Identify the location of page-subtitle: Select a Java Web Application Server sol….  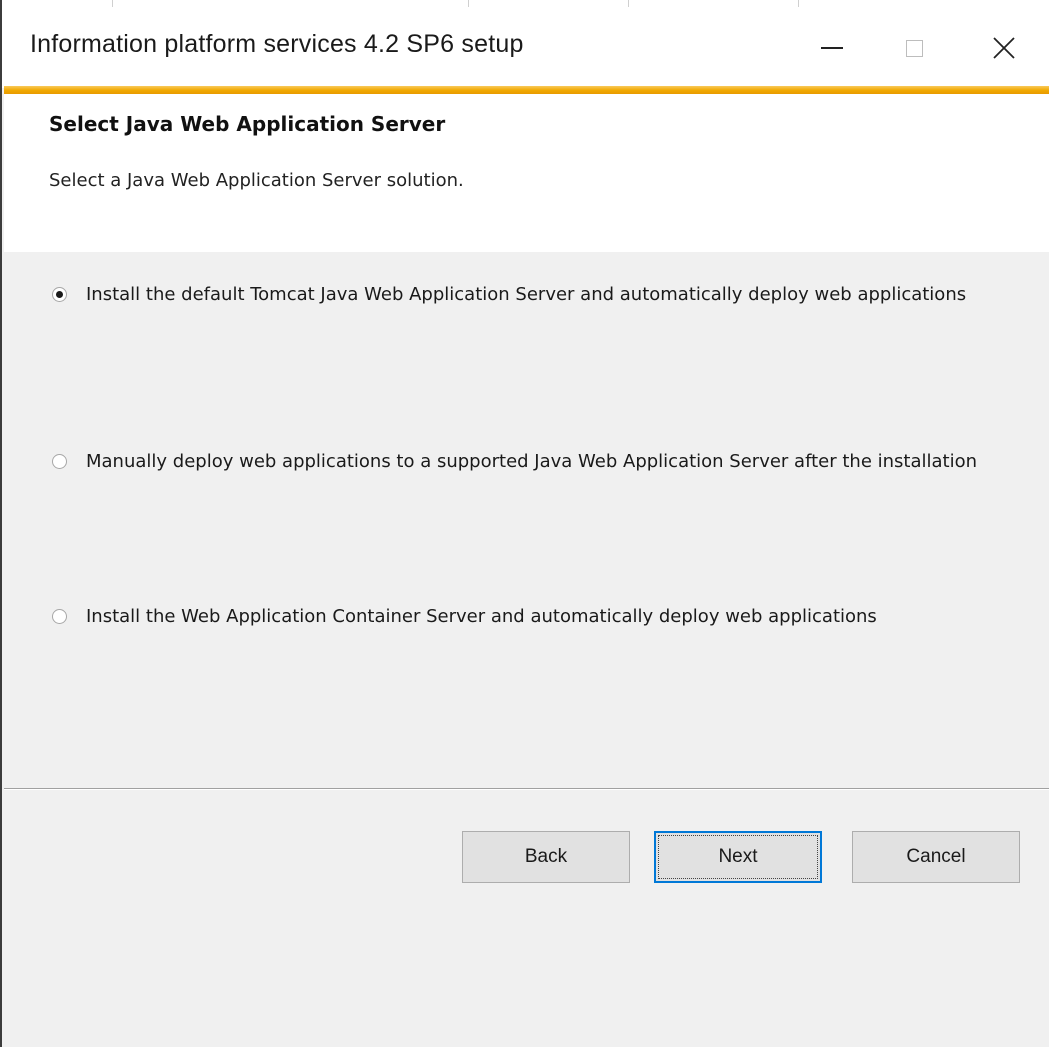
(256, 180).